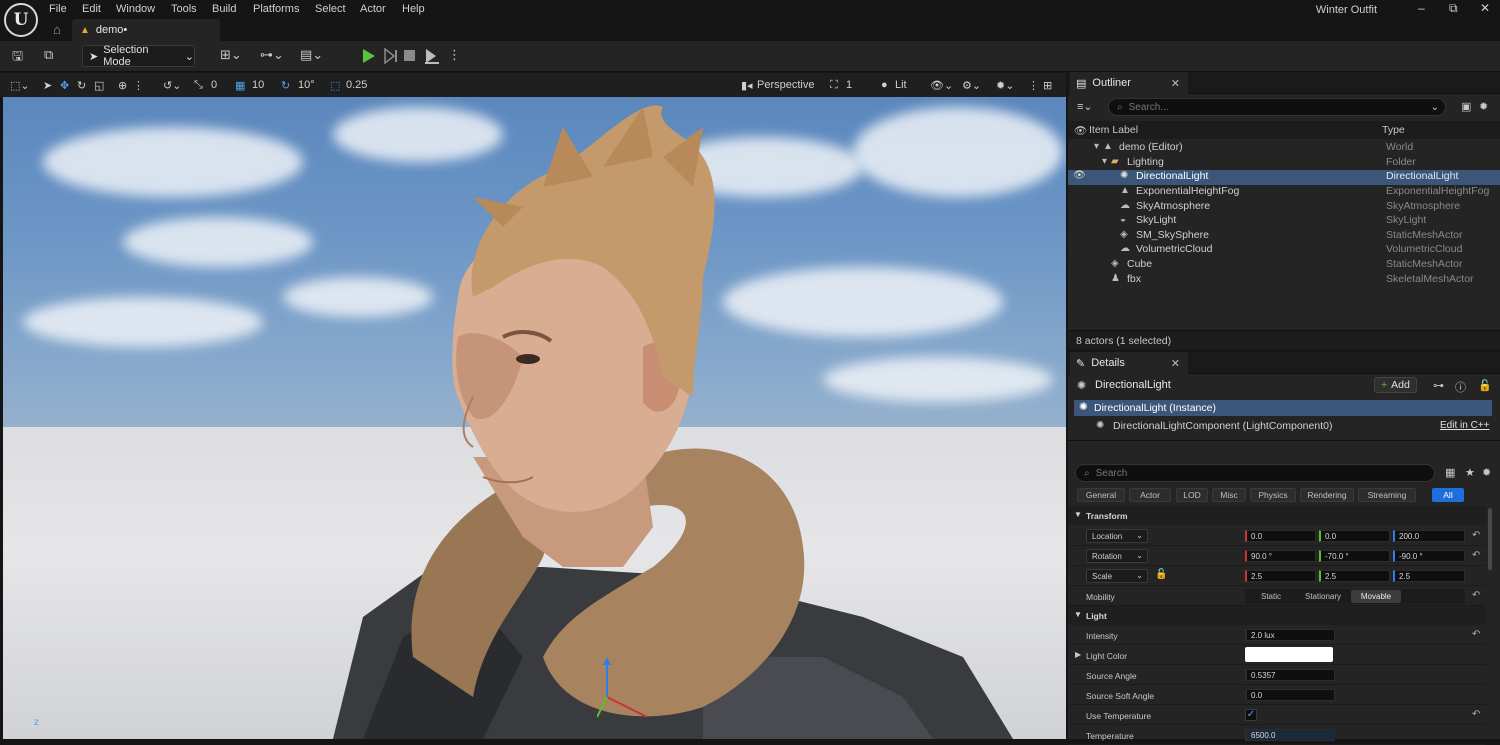 This screenshot has height=745, width=1500. What do you see at coordinates (432, 56) in the screenshot?
I see `eject-icon` at bounding box center [432, 56].